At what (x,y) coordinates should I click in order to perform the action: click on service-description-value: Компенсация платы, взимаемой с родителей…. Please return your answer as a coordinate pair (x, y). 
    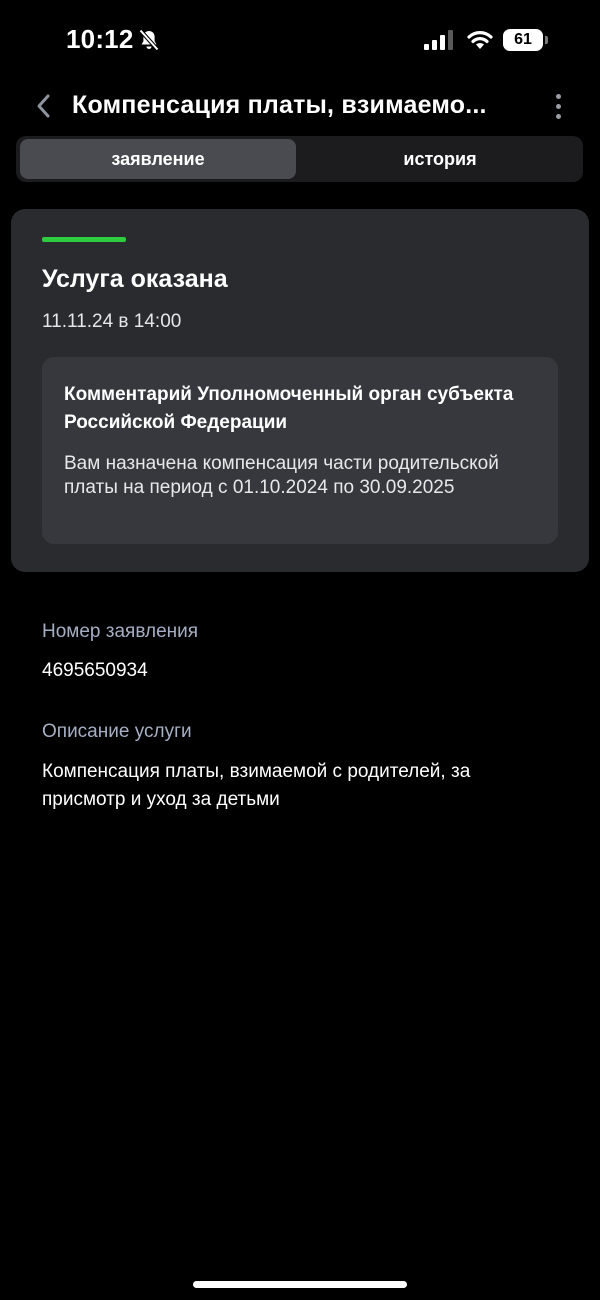
    Looking at the image, I should click on (256, 785).